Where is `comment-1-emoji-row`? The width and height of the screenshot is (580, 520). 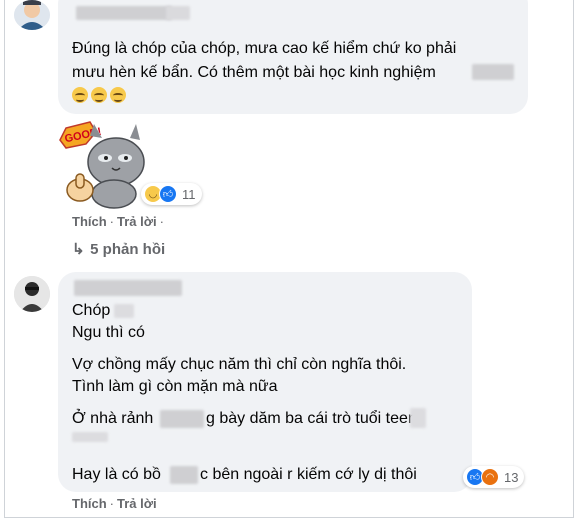
comment-1-emoji-row is located at coordinates (100, 97).